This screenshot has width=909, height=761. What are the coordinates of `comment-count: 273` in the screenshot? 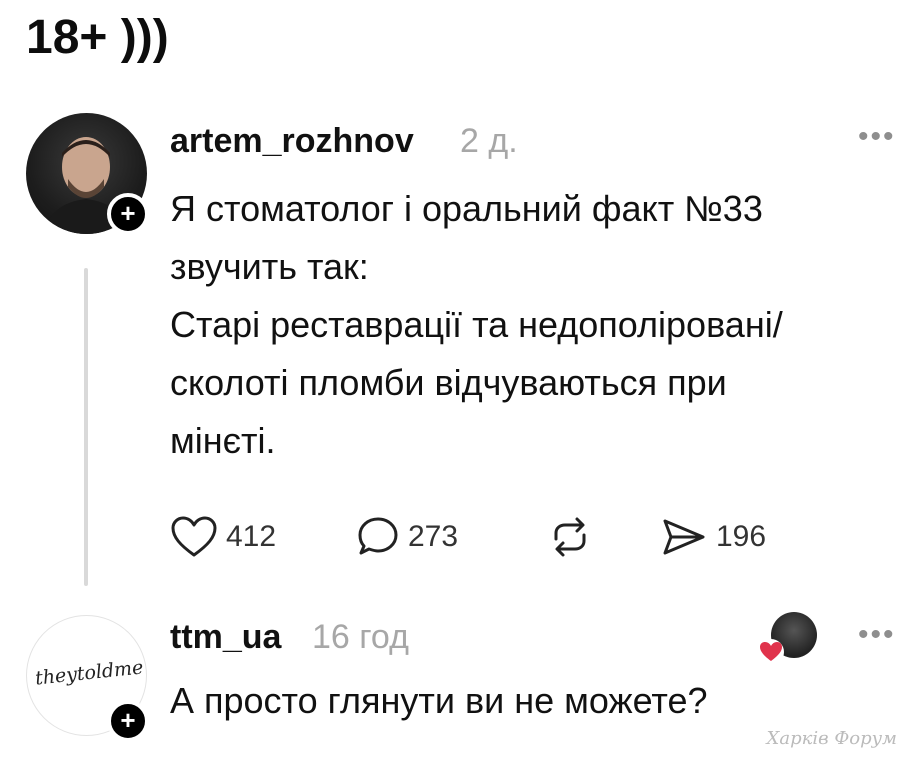 It's located at (433, 536).